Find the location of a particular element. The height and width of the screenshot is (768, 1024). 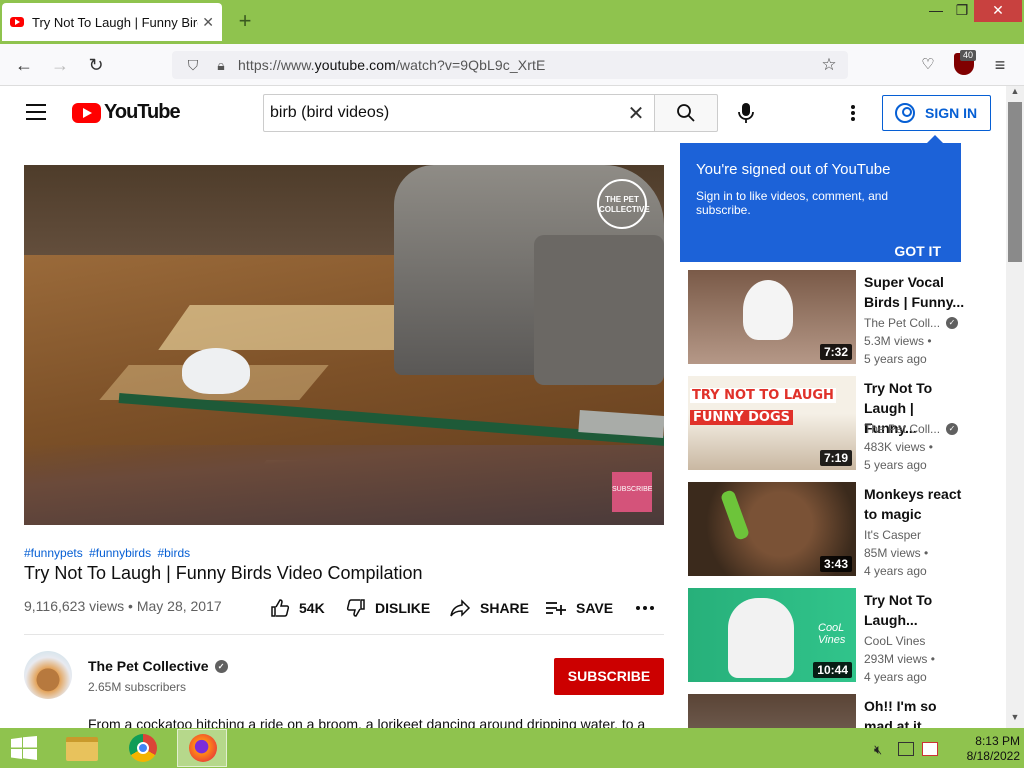

hashtag-link: #birds is located at coordinates (173, 553).